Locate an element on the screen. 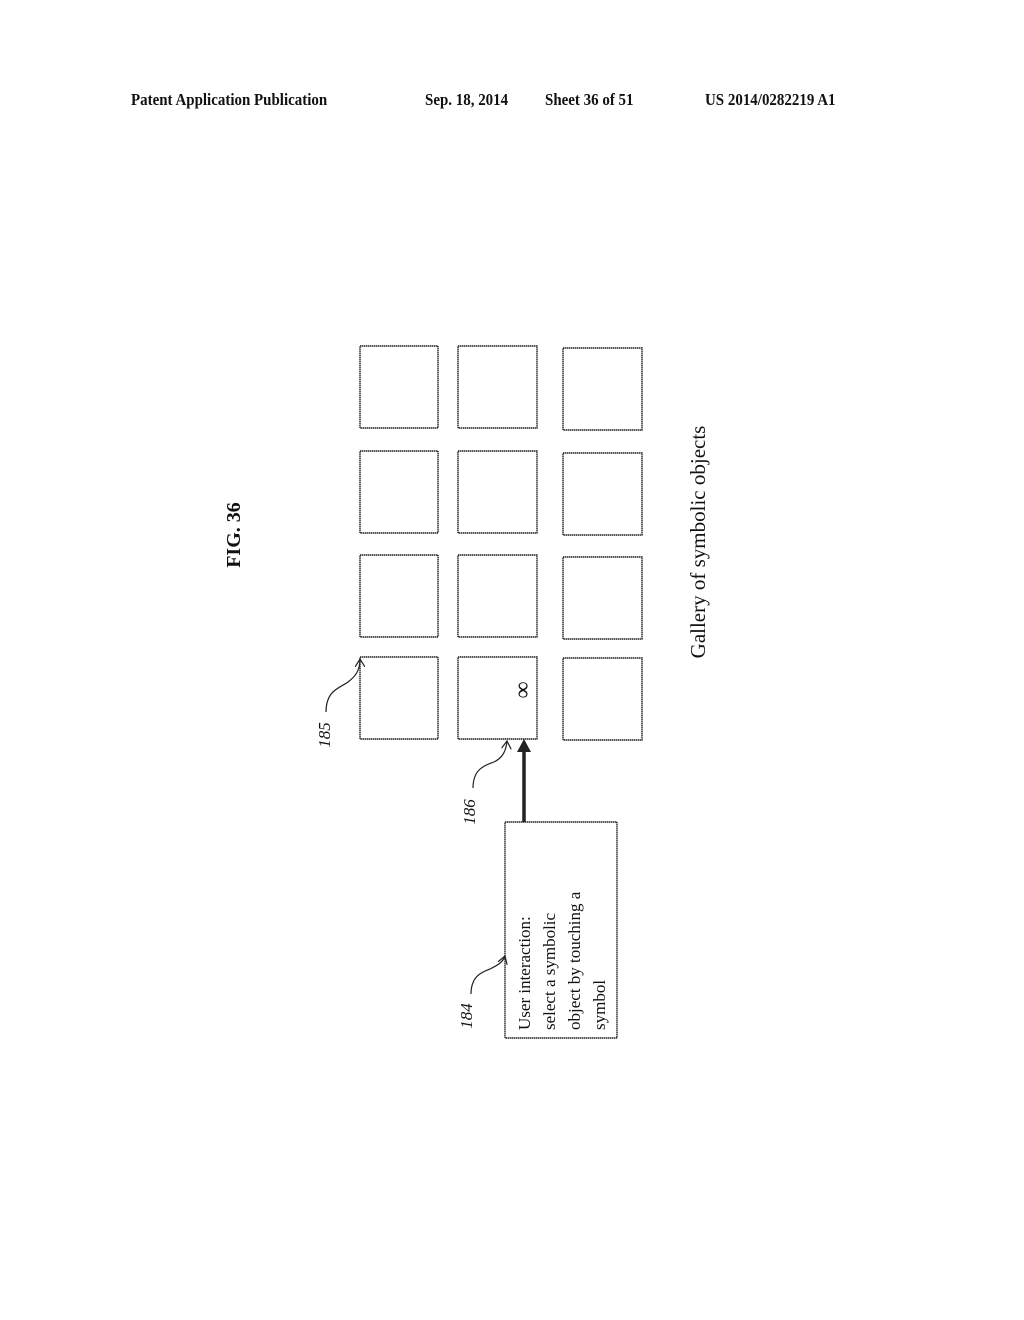 The width and height of the screenshot is (1024, 1320). interaction-line-2: select a symbolic is located at coordinates (549, 971).